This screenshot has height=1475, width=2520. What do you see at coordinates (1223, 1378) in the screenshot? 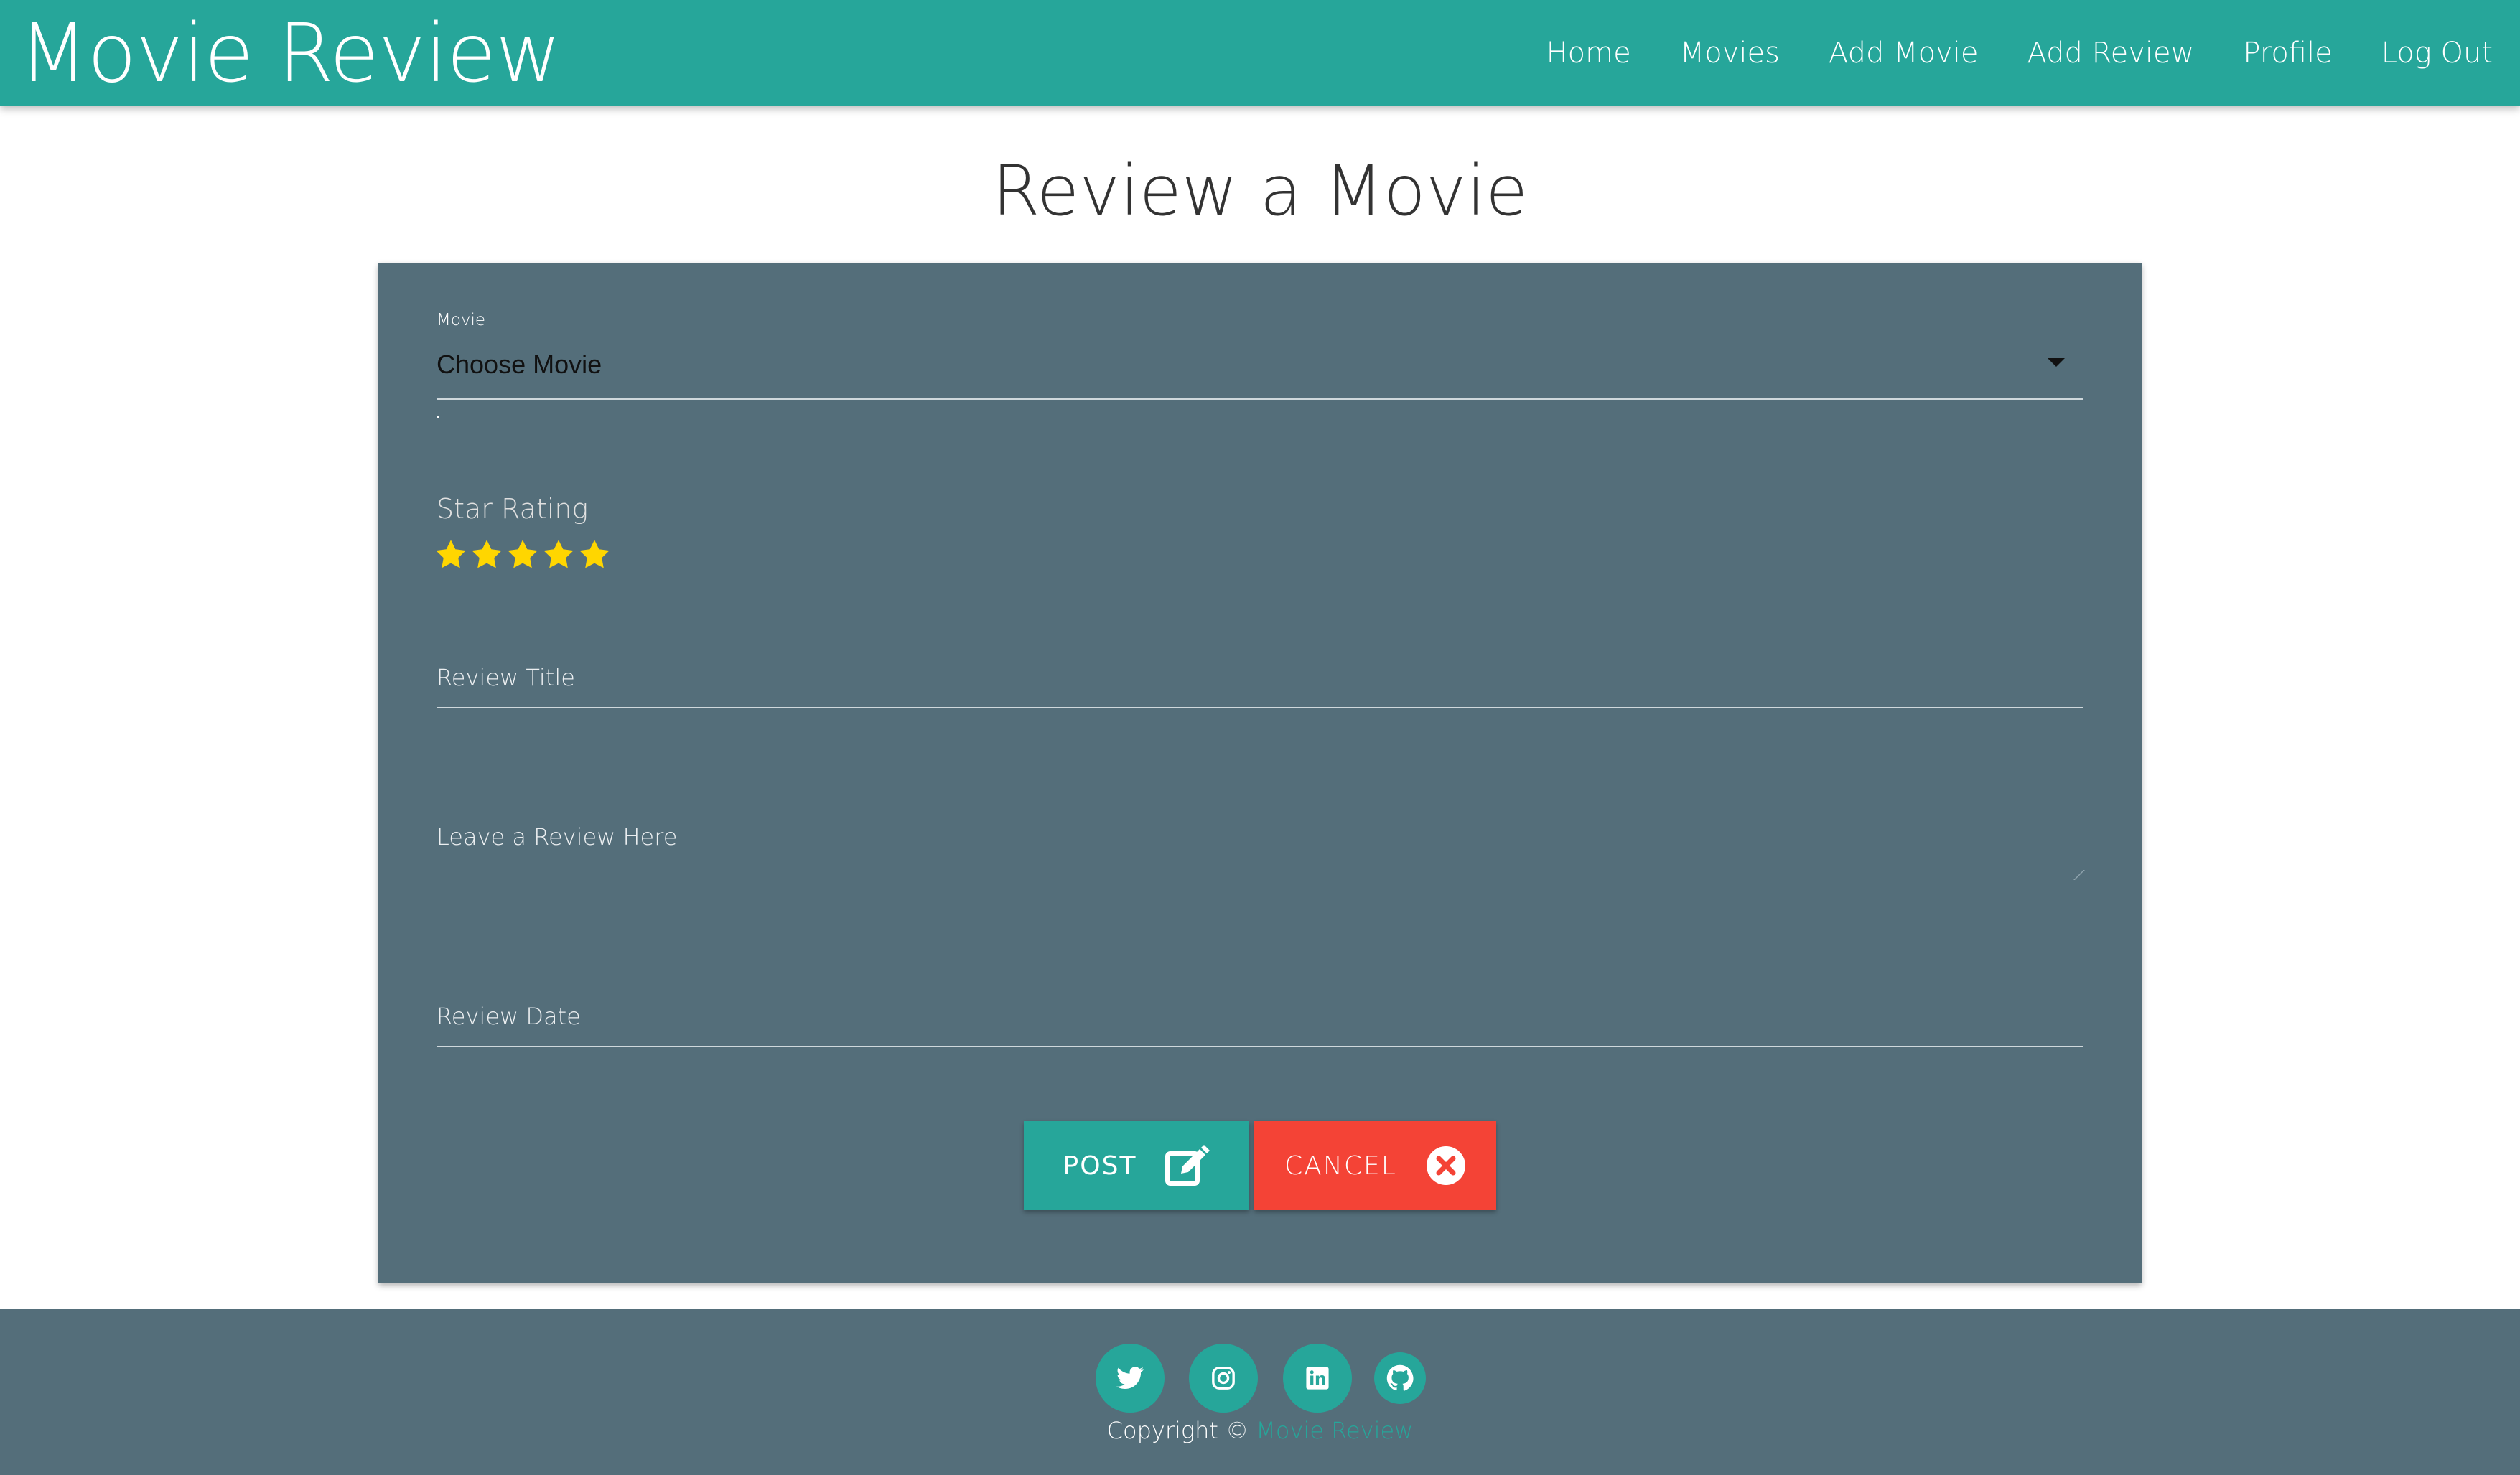
I see `instagram-icon` at bounding box center [1223, 1378].